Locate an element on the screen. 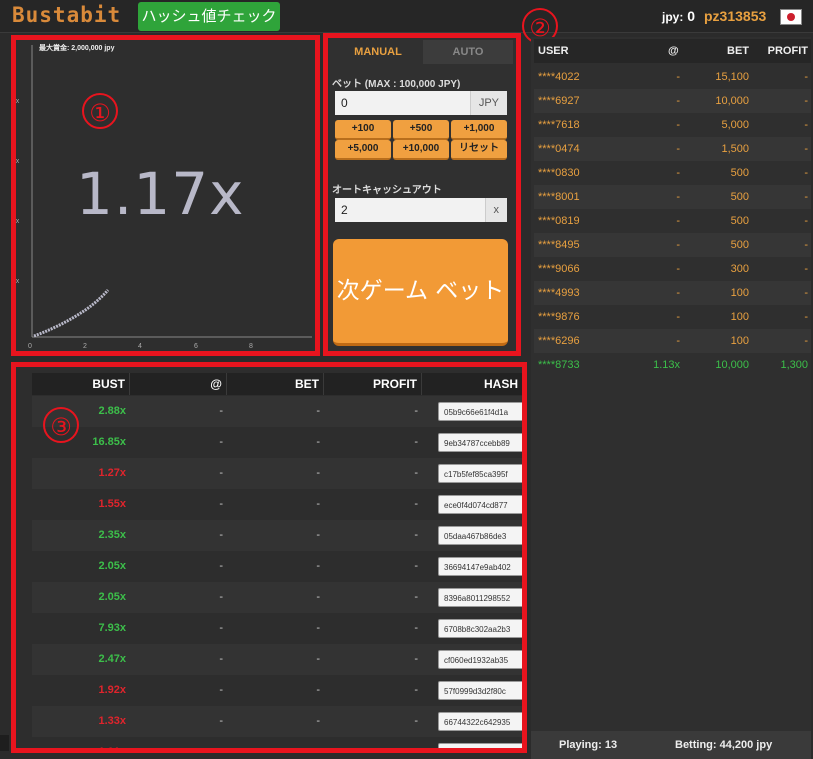 The image size is (813, 759). bet-amount-input: 0 JPY is located at coordinates (421, 103).